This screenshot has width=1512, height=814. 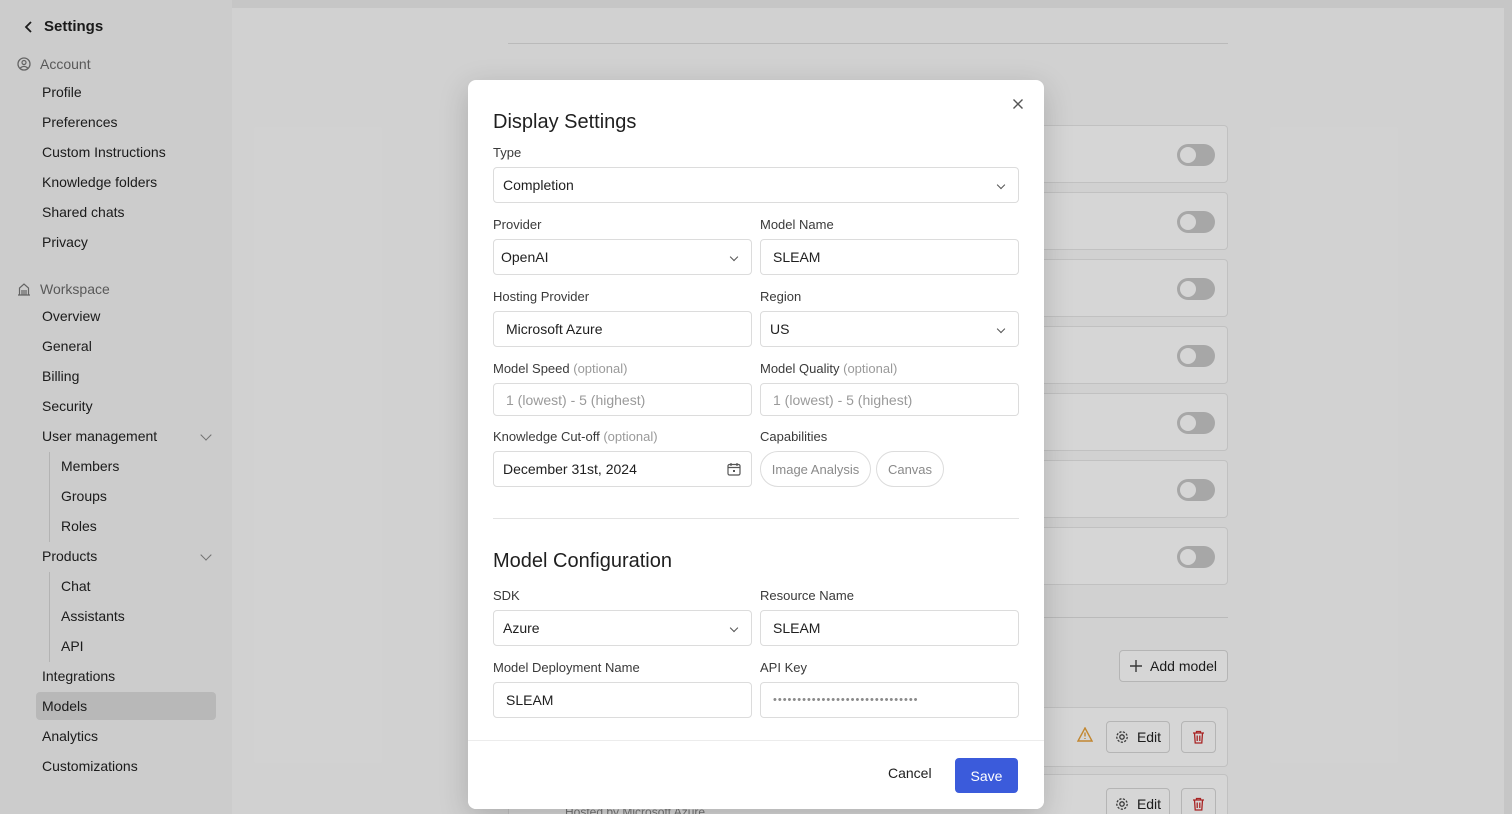 What do you see at coordinates (622, 399) in the screenshot?
I see `model-speed-input: 1 (lowest) - 5 (highest)` at bounding box center [622, 399].